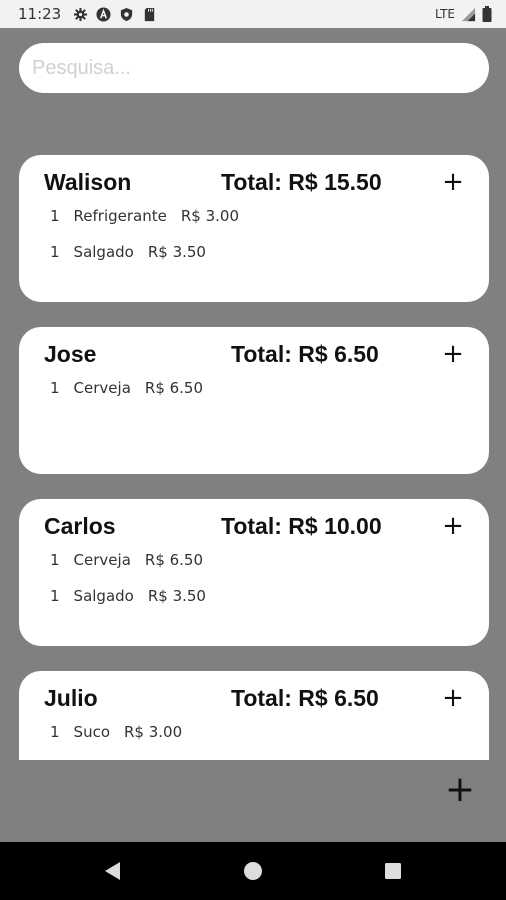 Image resolution: width=506 pixels, height=900 pixels. I want to click on back-button, so click(113, 871).